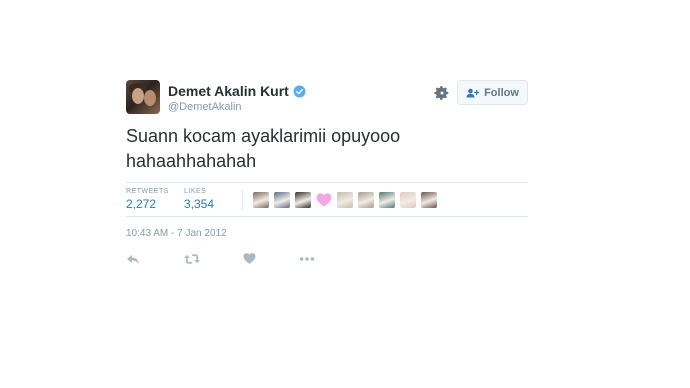 The image size is (690, 388). Describe the element at coordinates (442, 93) in the screenshot. I see `gear-icon` at that location.